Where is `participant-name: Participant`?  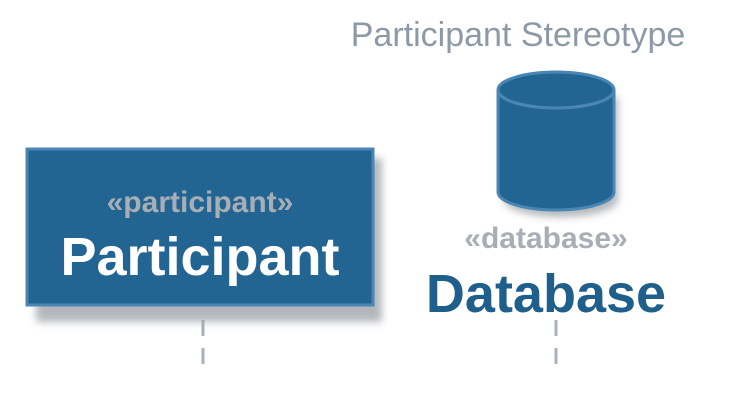
participant-name: Participant is located at coordinates (199, 257).